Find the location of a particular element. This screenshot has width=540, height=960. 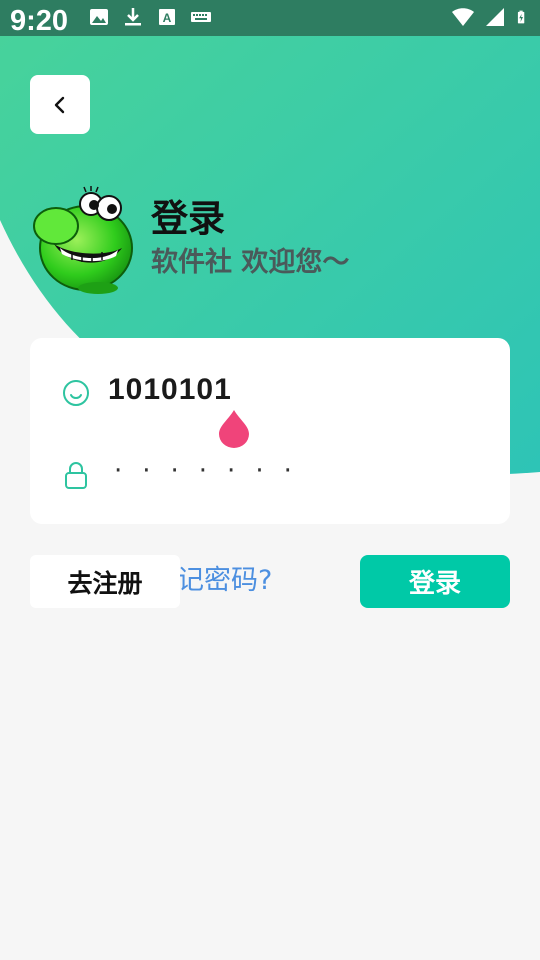

svg-text: A is located at coordinates (167, 18).